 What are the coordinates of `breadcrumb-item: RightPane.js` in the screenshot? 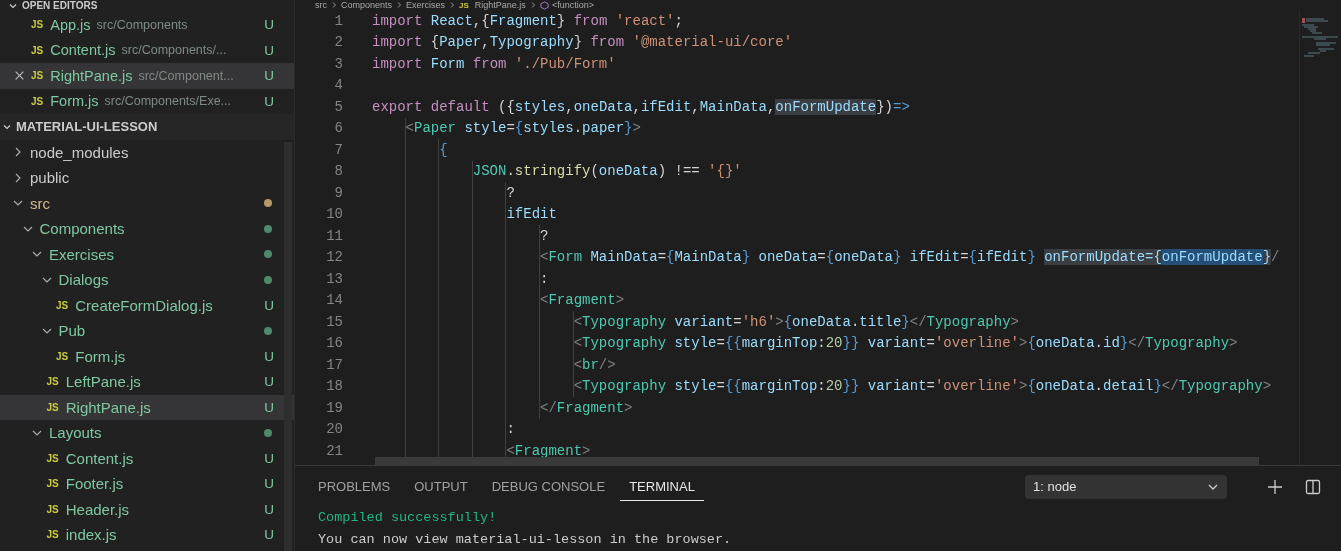 It's located at (500, 5).